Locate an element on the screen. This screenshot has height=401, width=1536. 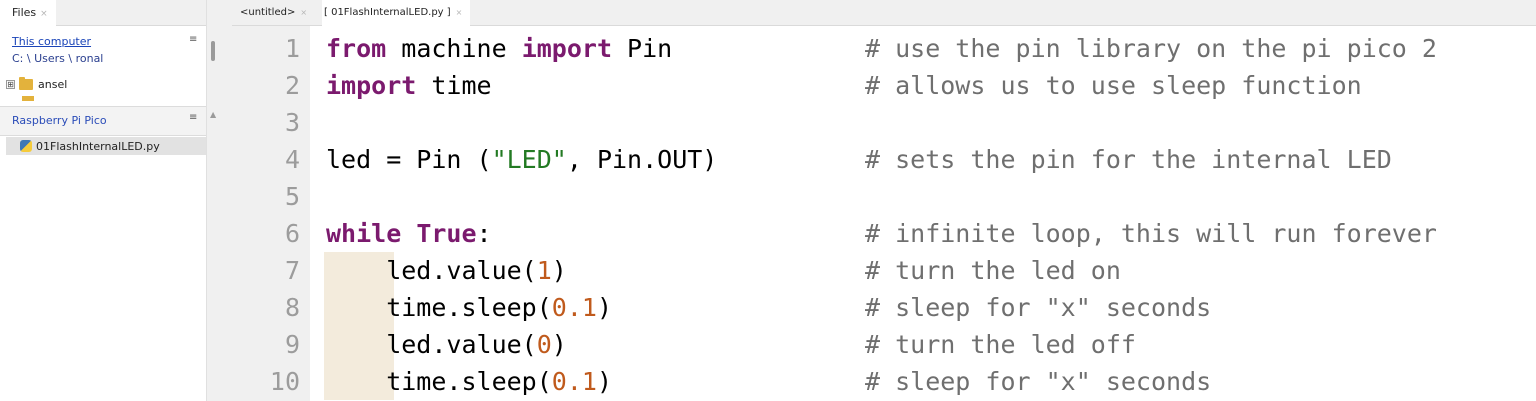
code-line: from machine import Pin is located at coordinates (499, 48).